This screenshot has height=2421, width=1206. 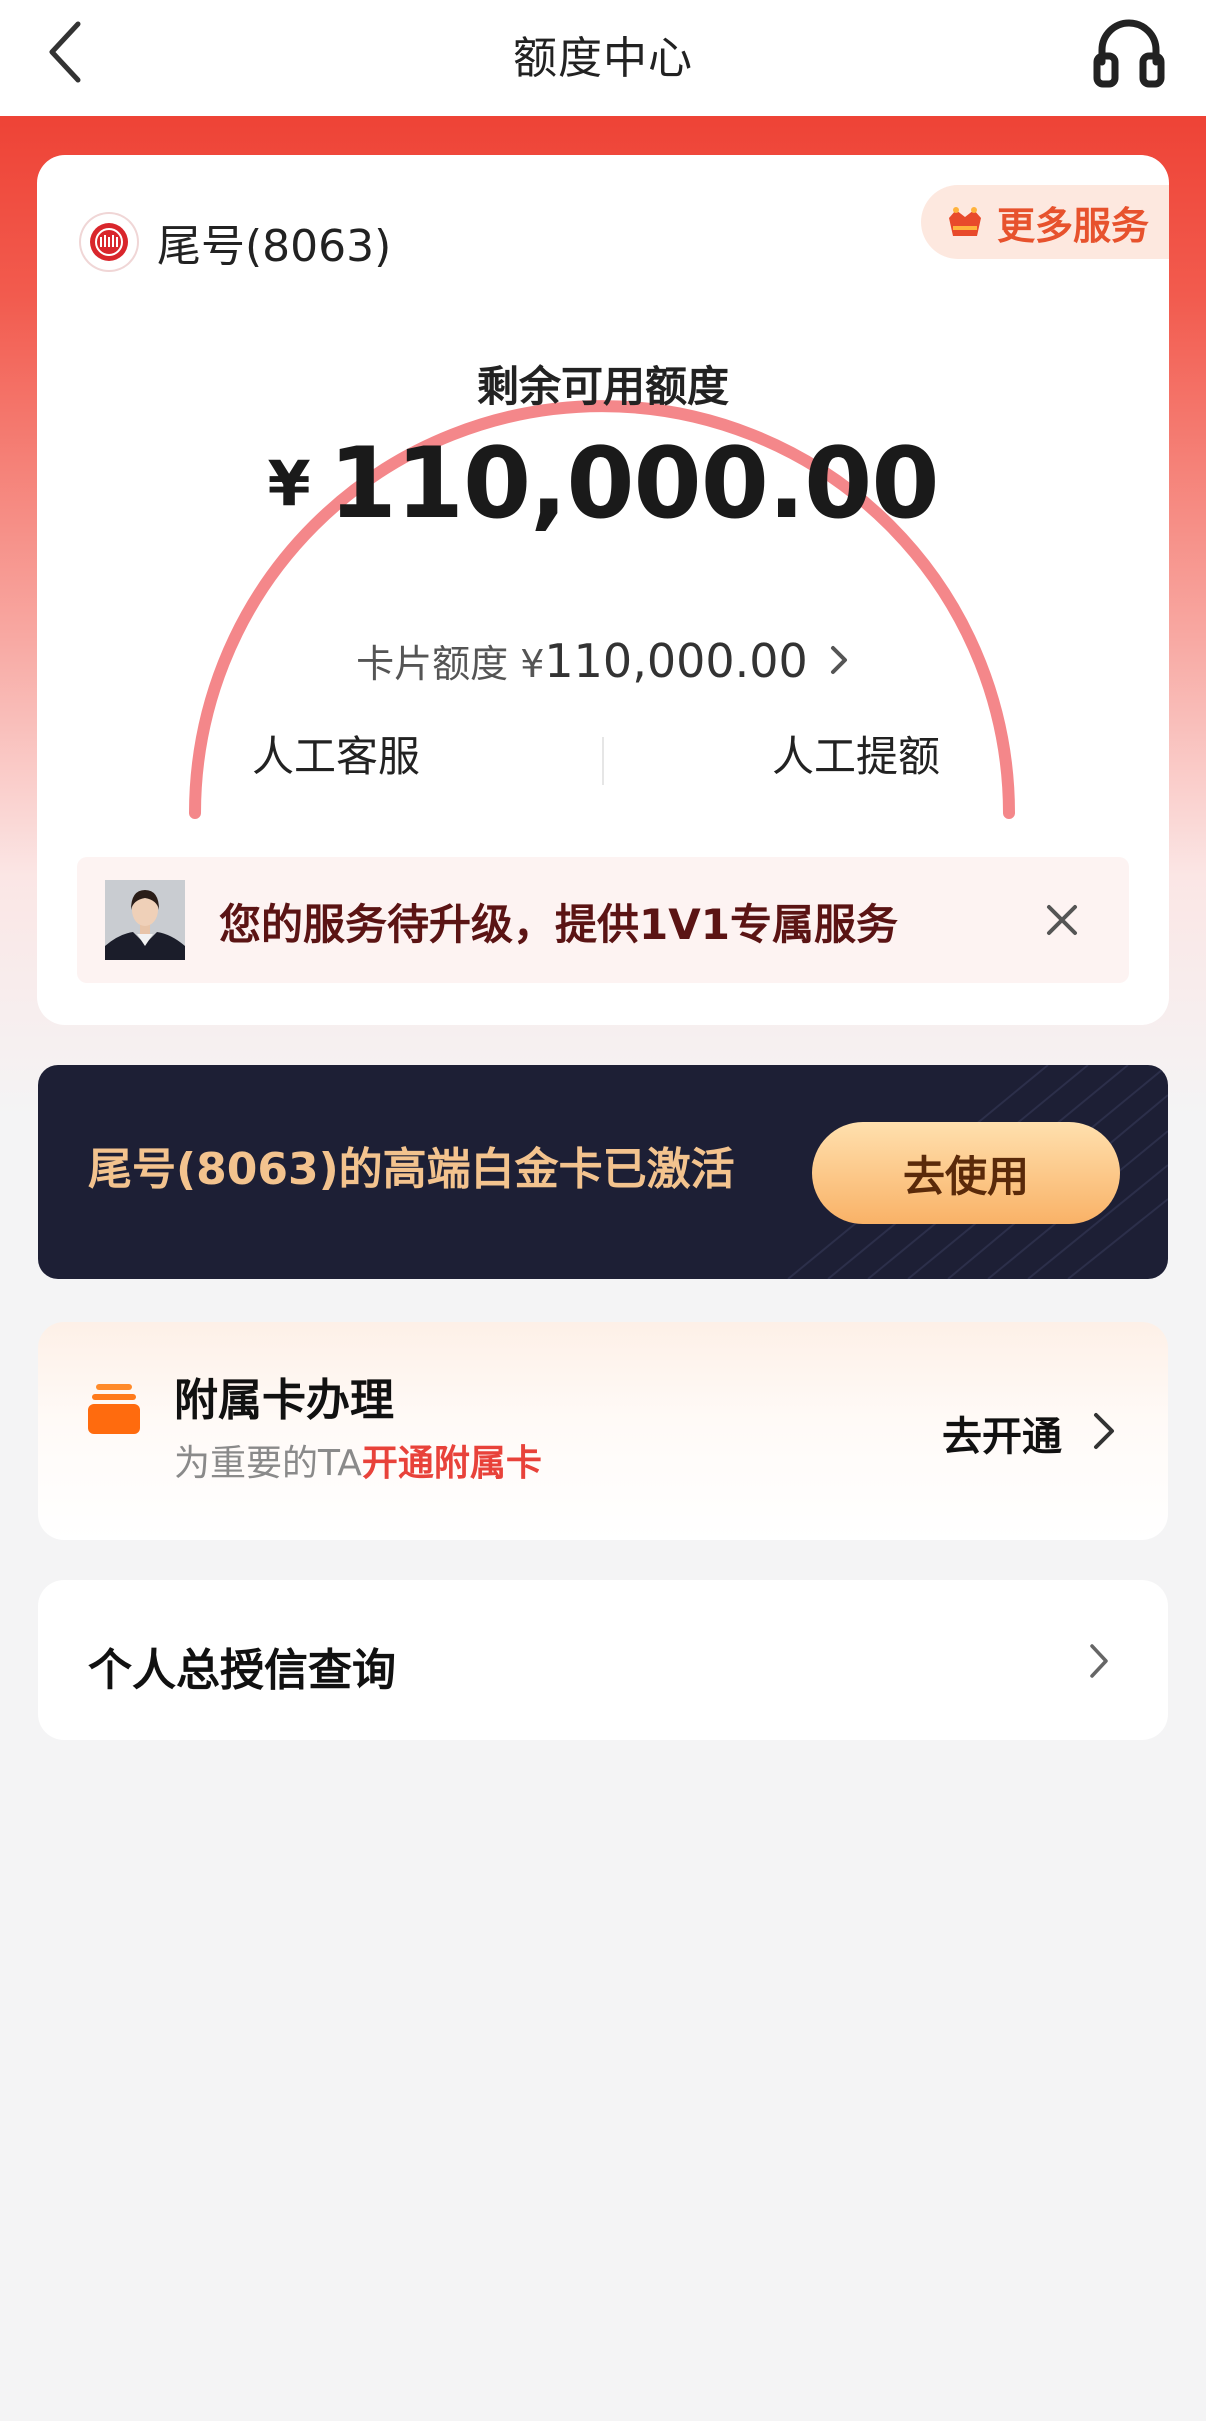 I want to click on top-nav-bar: 额度中心, so click(x=603, y=58).